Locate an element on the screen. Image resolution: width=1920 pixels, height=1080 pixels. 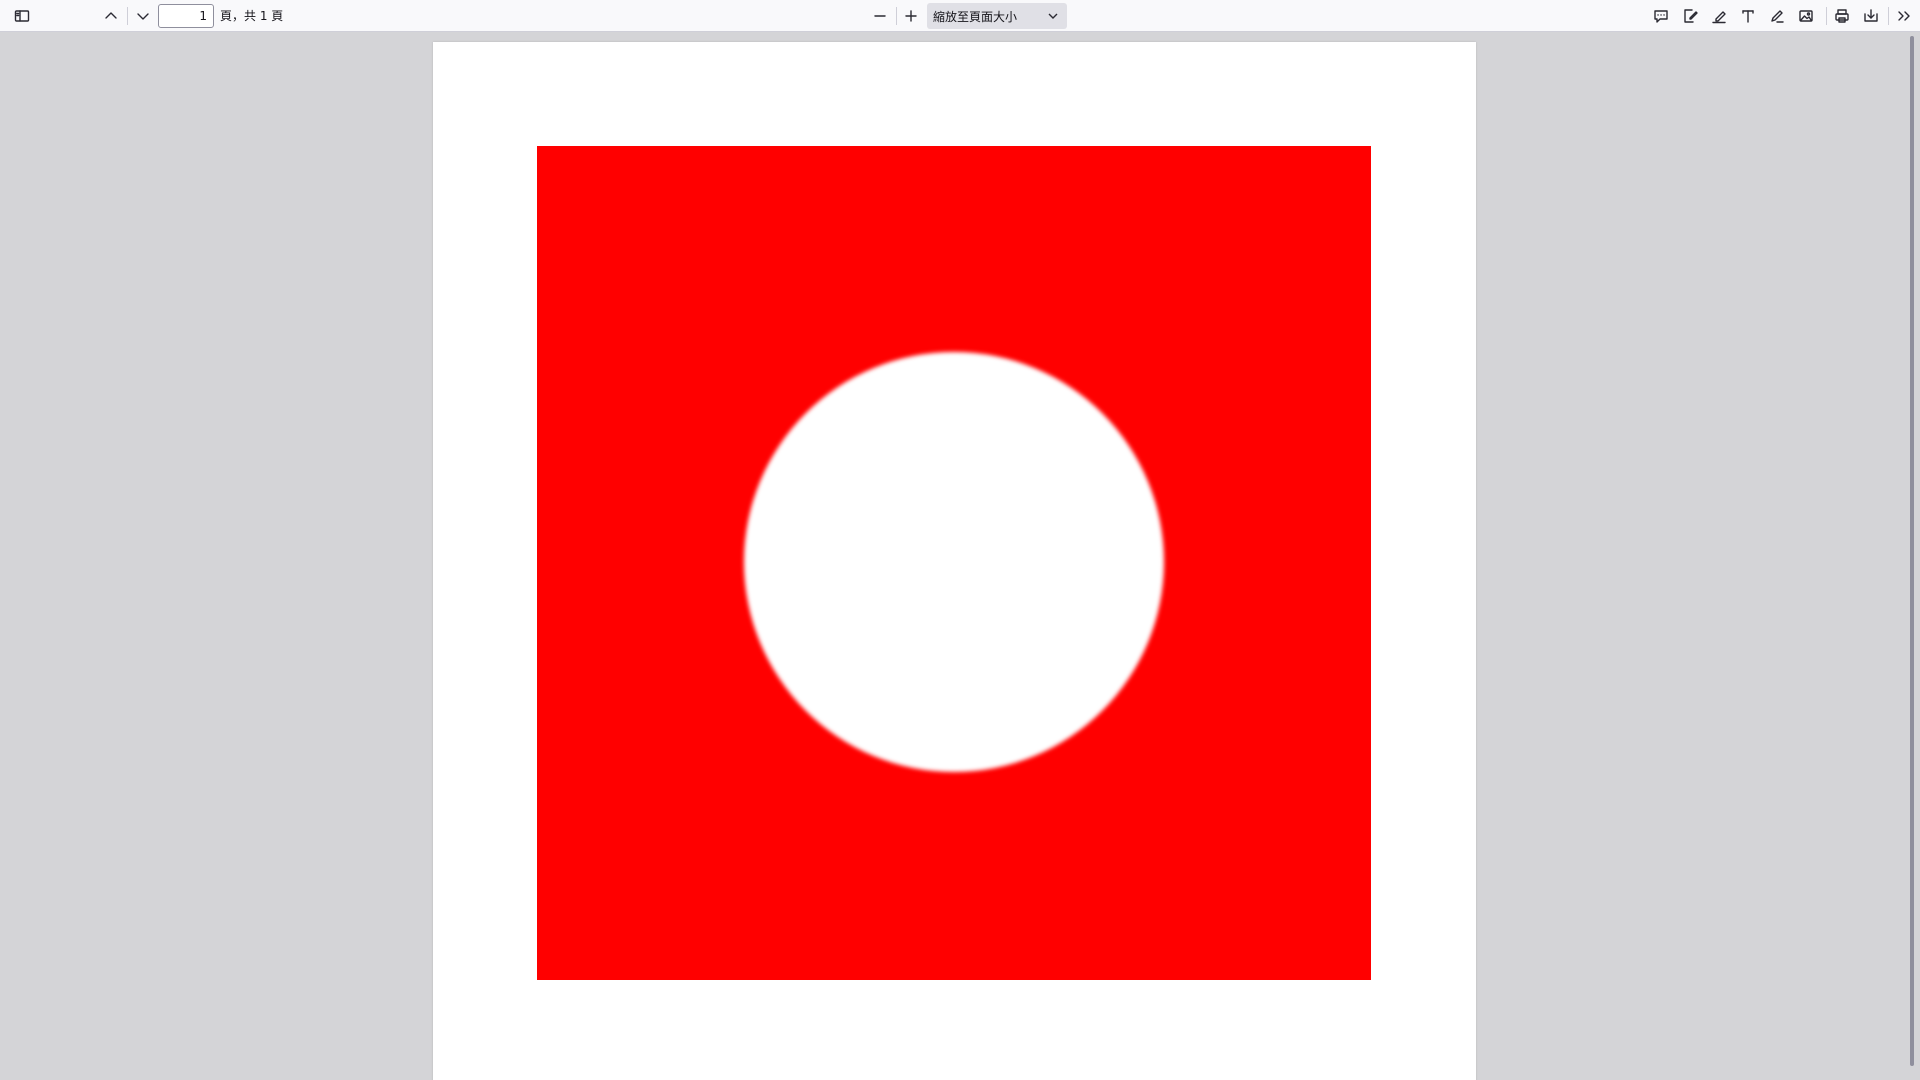
chevron-up-icon is located at coordinates (111, 15).